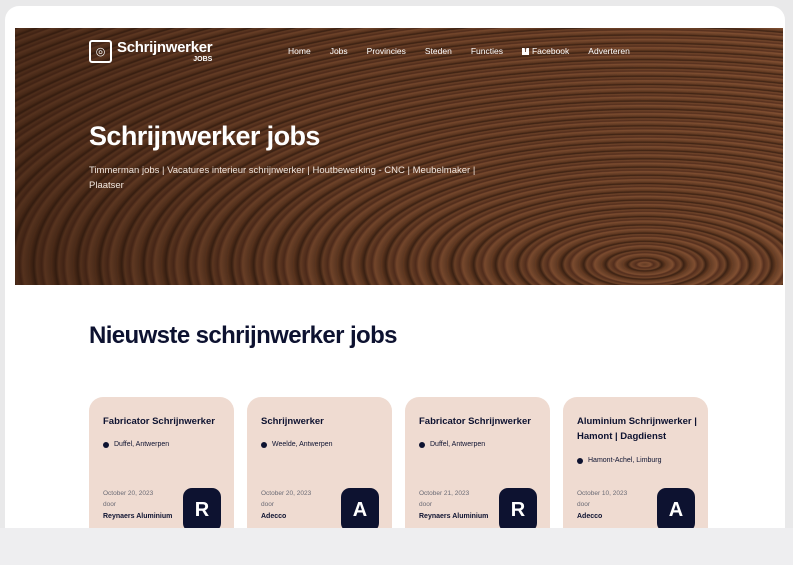 The width and height of the screenshot is (793, 565). I want to click on section-title: Nieuwste schrijnwerker jobs, so click(243, 335).